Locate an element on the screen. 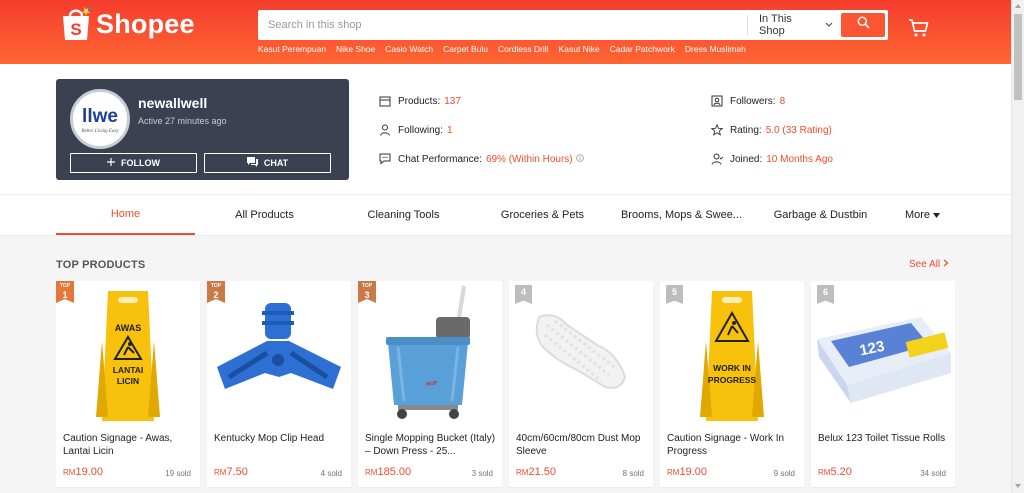 This screenshot has height=493, width=1024. top-products-heading: TOP PRODUCTS is located at coordinates (101, 265).